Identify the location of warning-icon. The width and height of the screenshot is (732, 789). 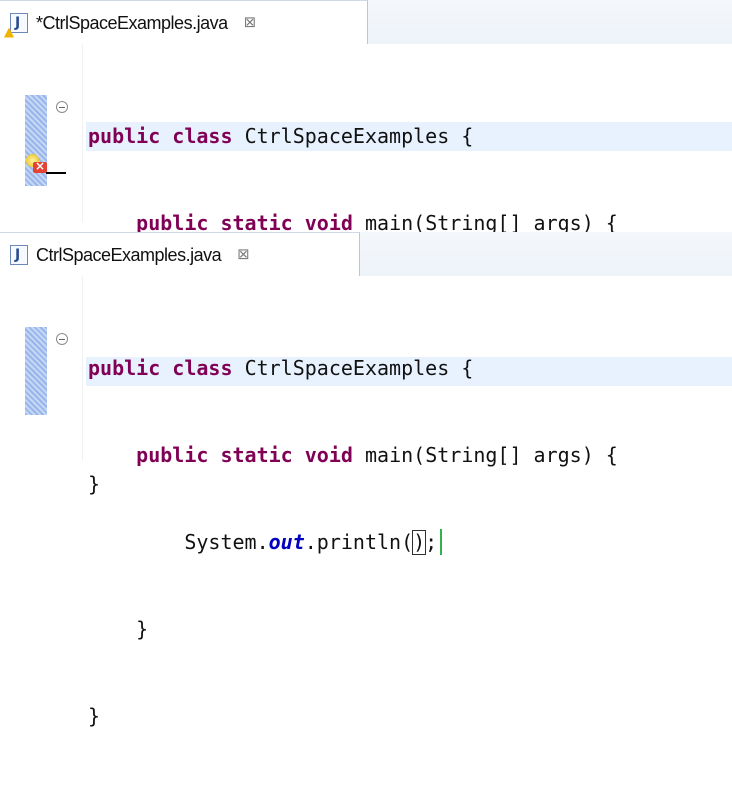
(9, 32).